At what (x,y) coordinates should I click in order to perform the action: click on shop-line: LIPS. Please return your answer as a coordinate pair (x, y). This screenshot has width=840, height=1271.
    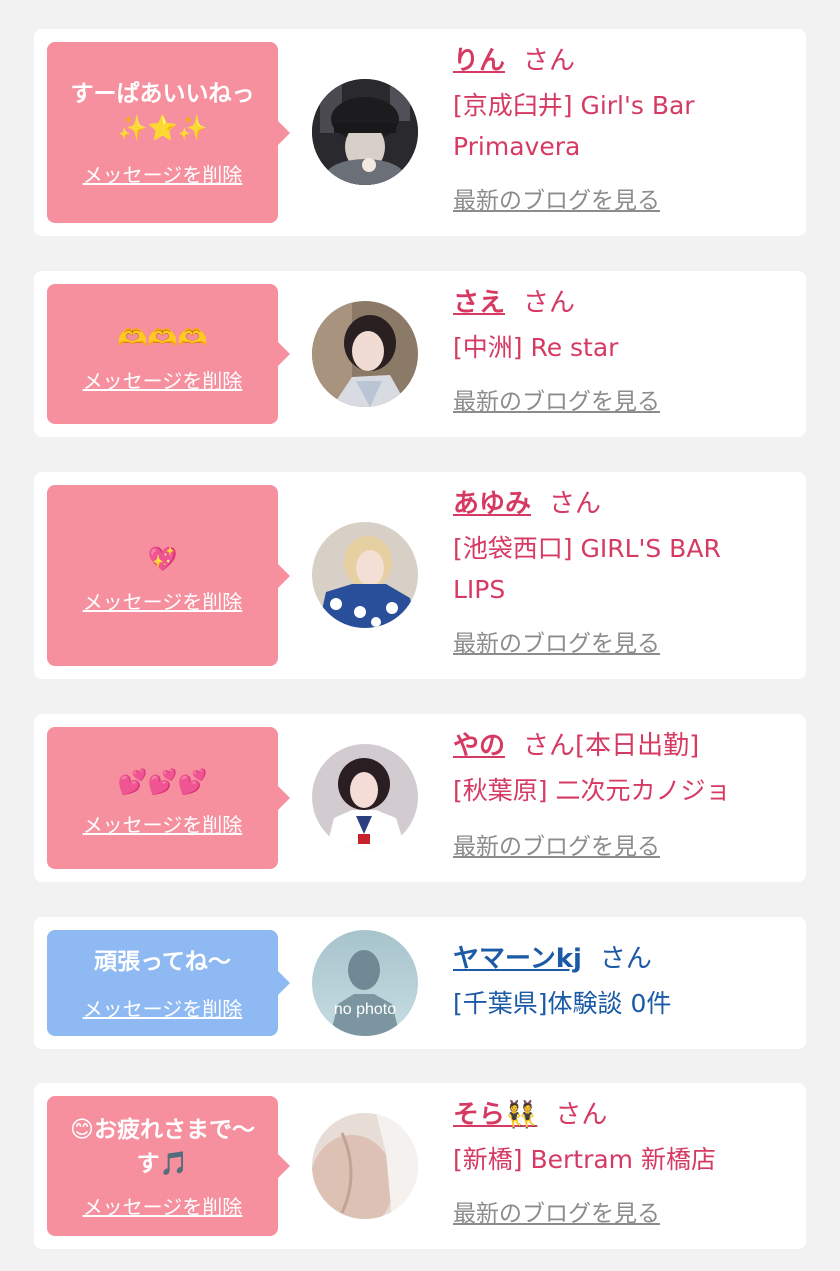
    Looking at the image, I should click on (479, 589).